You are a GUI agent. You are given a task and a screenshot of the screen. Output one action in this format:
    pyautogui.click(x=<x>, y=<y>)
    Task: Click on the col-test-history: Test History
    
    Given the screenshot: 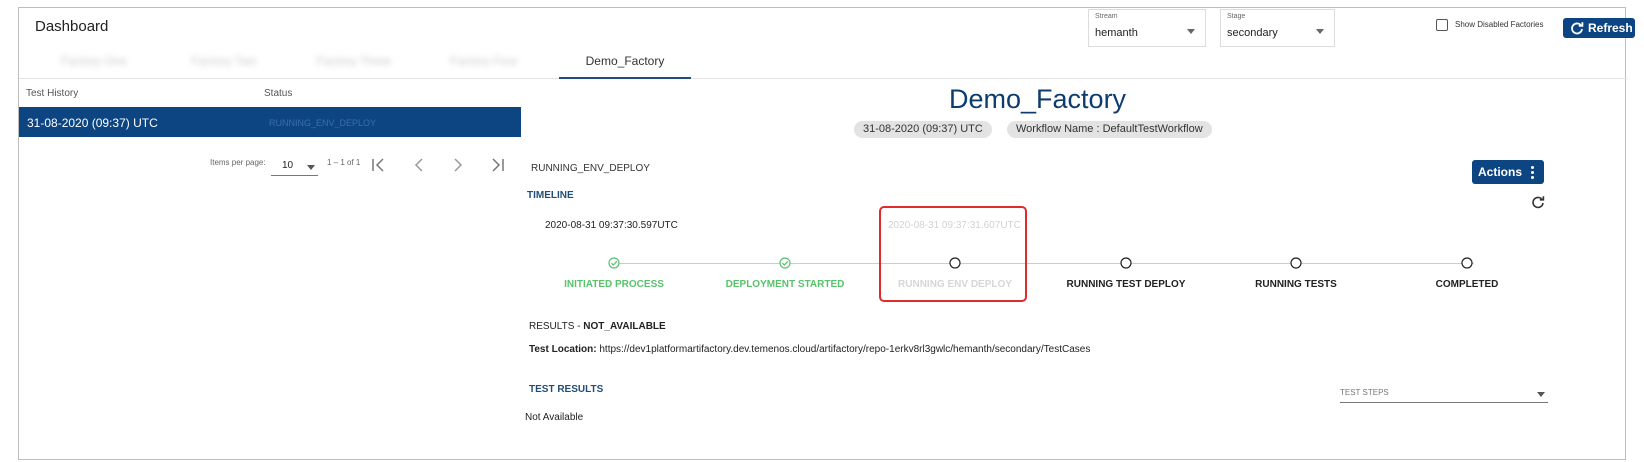 What is the action you would take?
    pyautogui.click(x=52, y=93)
    